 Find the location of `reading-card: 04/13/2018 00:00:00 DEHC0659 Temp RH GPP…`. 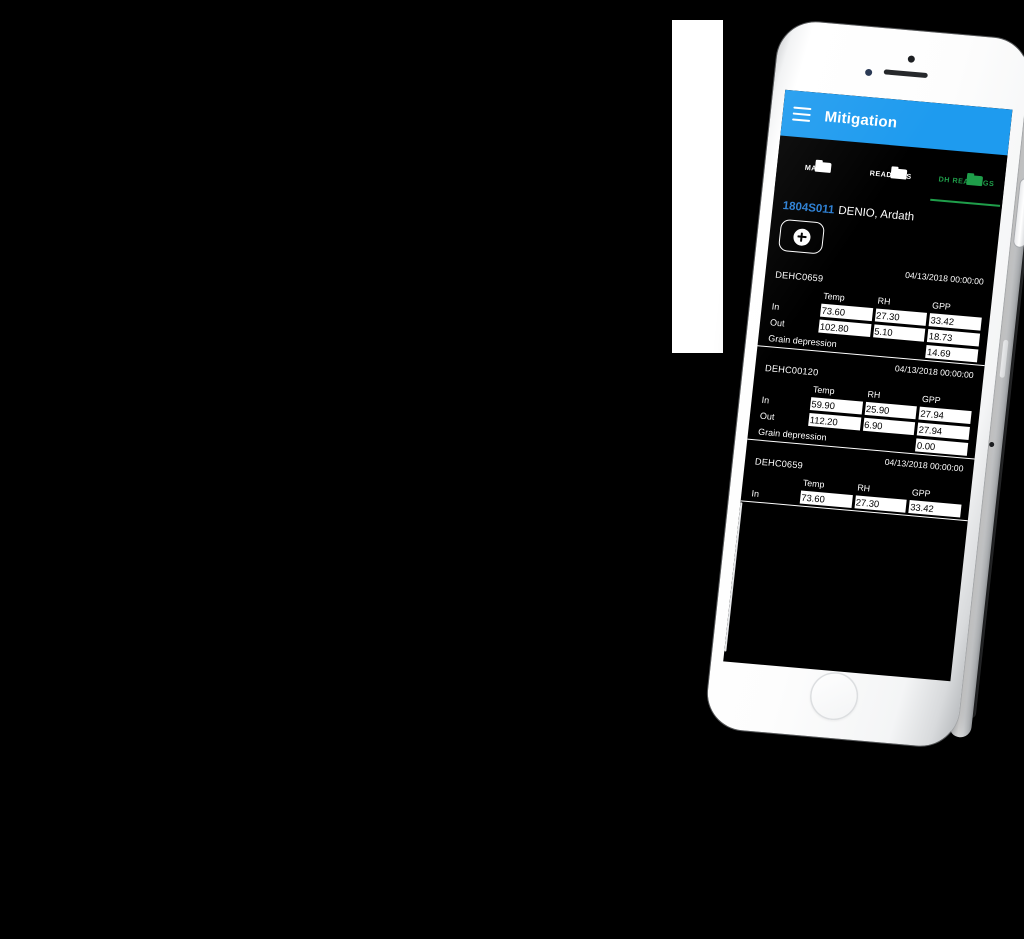

reading-card: 04/13/2018 00:00:00 DEHC0659 Temp RH GPP… is located at coordinates (876, 312).